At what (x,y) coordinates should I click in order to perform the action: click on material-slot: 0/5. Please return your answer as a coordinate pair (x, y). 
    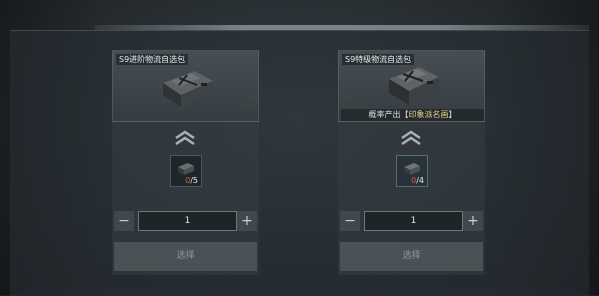
    Looking at the image, I should click on (186, 171).